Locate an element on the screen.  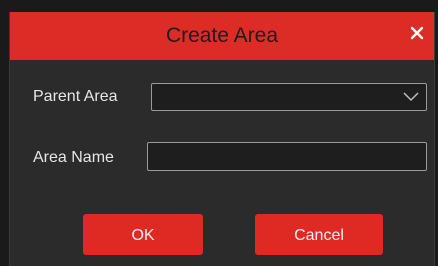
dialog-title: Create Area is located at coordinates (222, 35).